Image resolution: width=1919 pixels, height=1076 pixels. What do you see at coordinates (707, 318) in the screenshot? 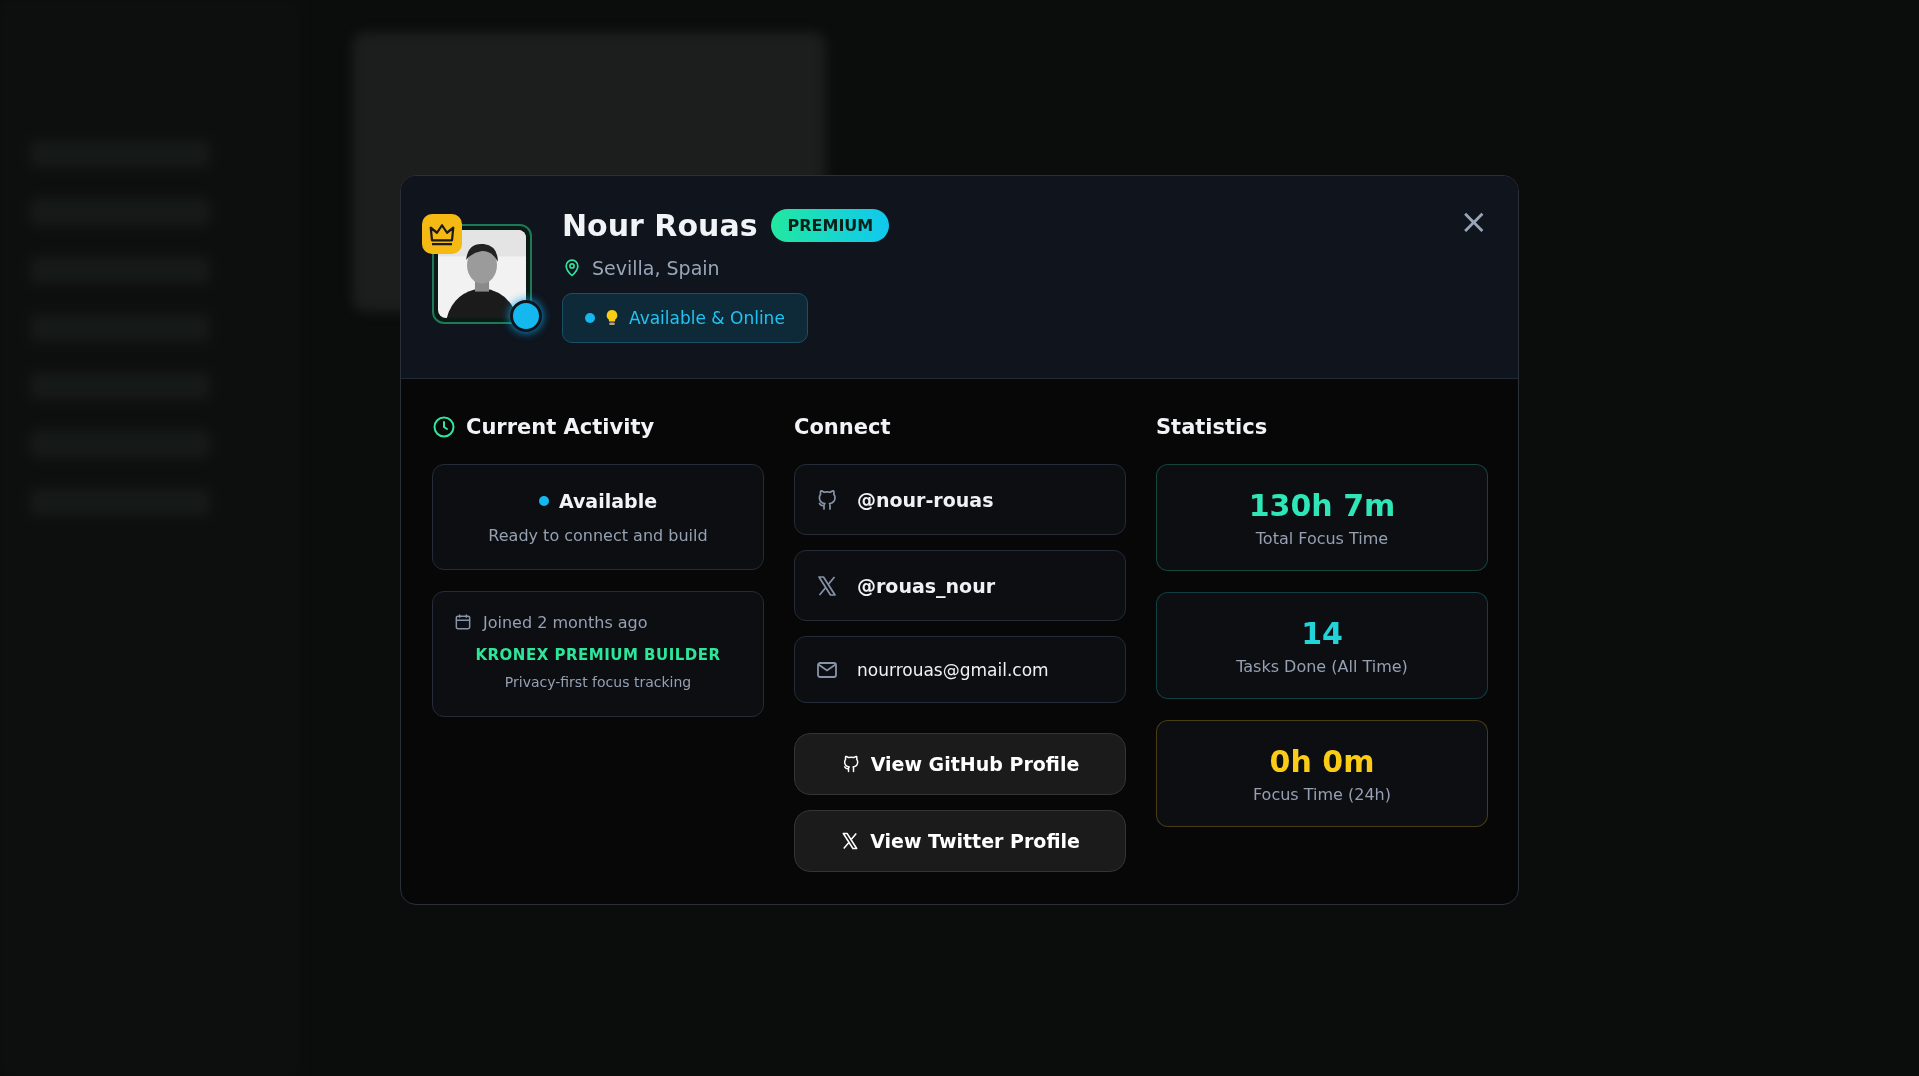
I see `status-text: Available & Online` at bounding box center [707, 318].